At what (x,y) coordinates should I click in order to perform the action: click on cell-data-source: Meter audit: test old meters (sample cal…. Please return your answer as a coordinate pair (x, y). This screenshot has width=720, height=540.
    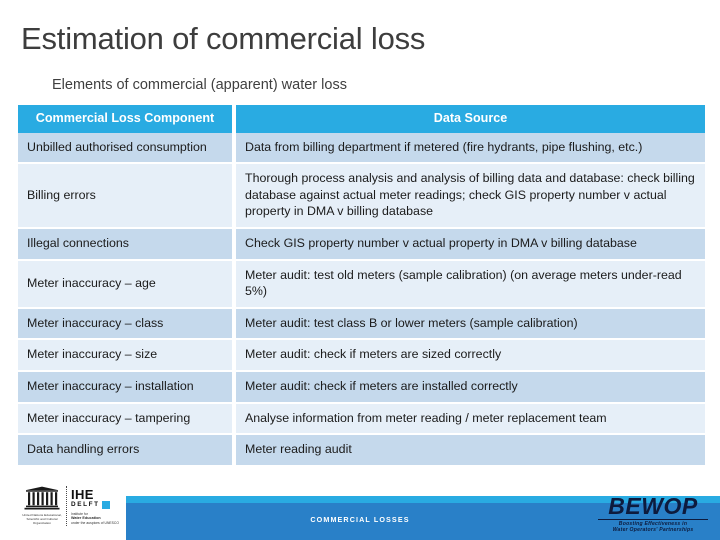
    Looking at the image, I should click on (470, 284).